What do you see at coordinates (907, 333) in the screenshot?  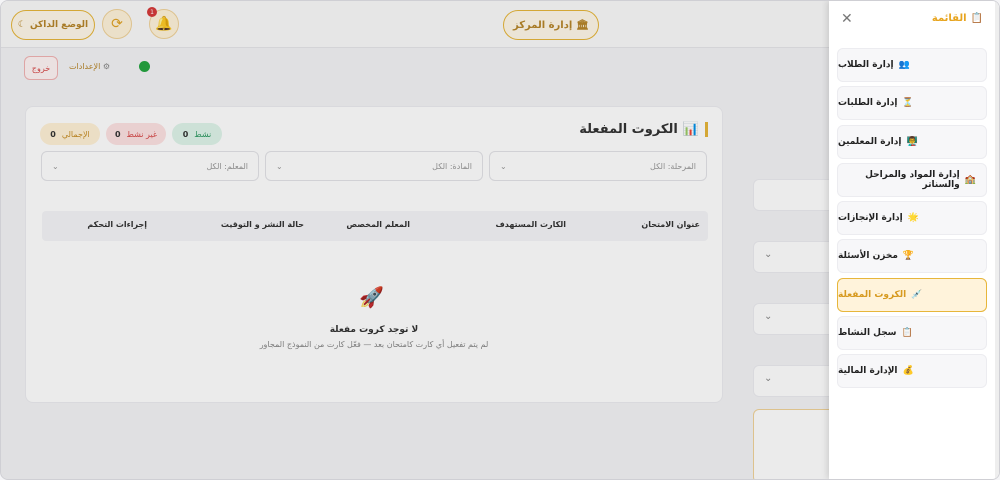 I see `menu-item-icon: 📋` at bounding box center [907, 333].